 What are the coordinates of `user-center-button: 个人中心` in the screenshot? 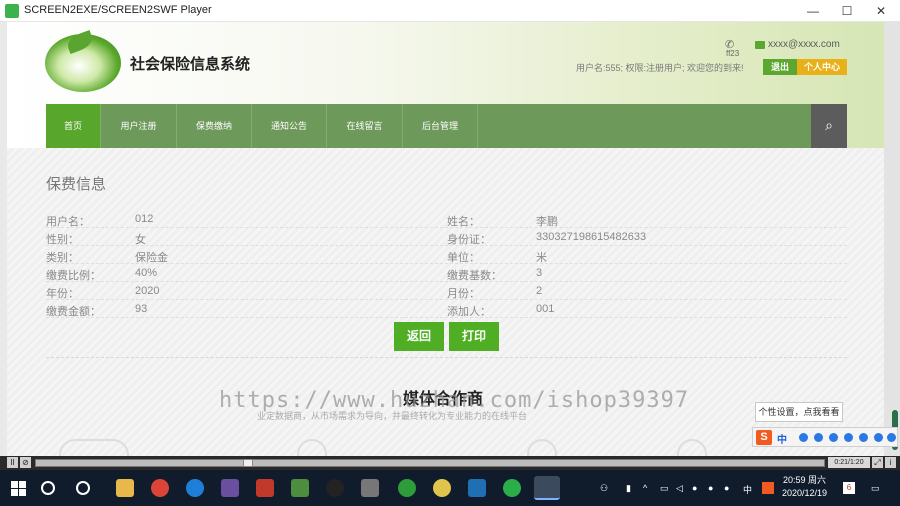 It's located at (822, 67).